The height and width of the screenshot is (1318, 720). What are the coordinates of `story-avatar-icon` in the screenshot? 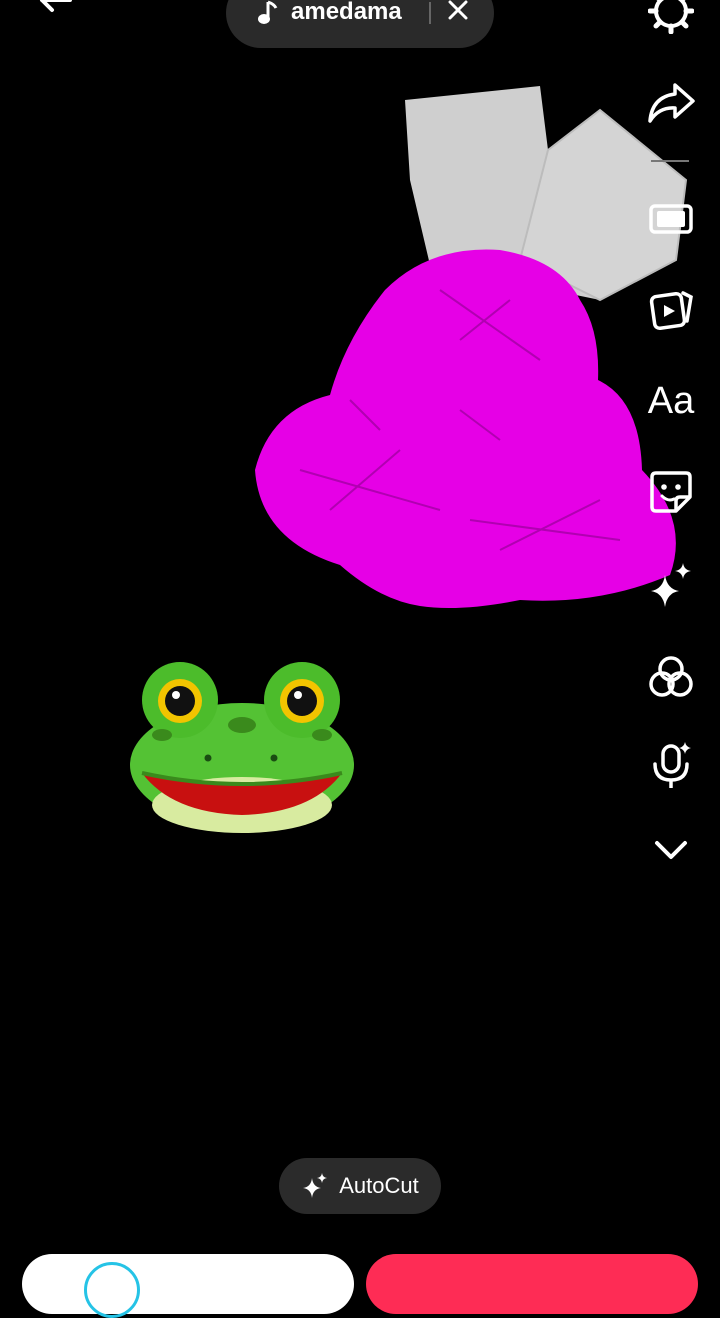 It's located at (112, 1290).